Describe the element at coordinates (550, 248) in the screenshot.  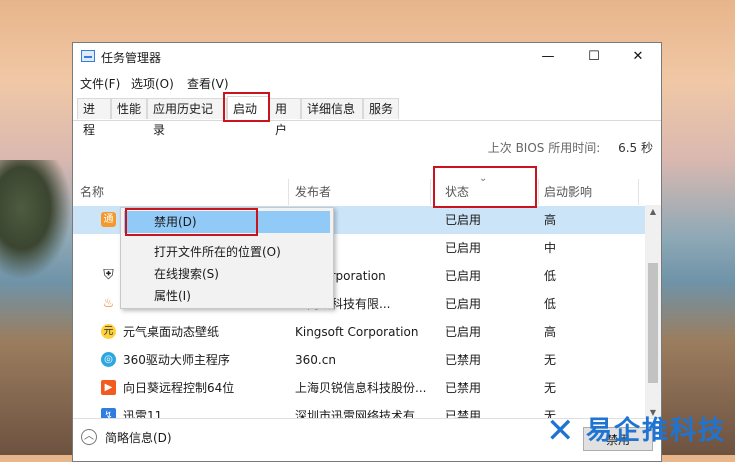
I see `row-impact: 中` at that location.